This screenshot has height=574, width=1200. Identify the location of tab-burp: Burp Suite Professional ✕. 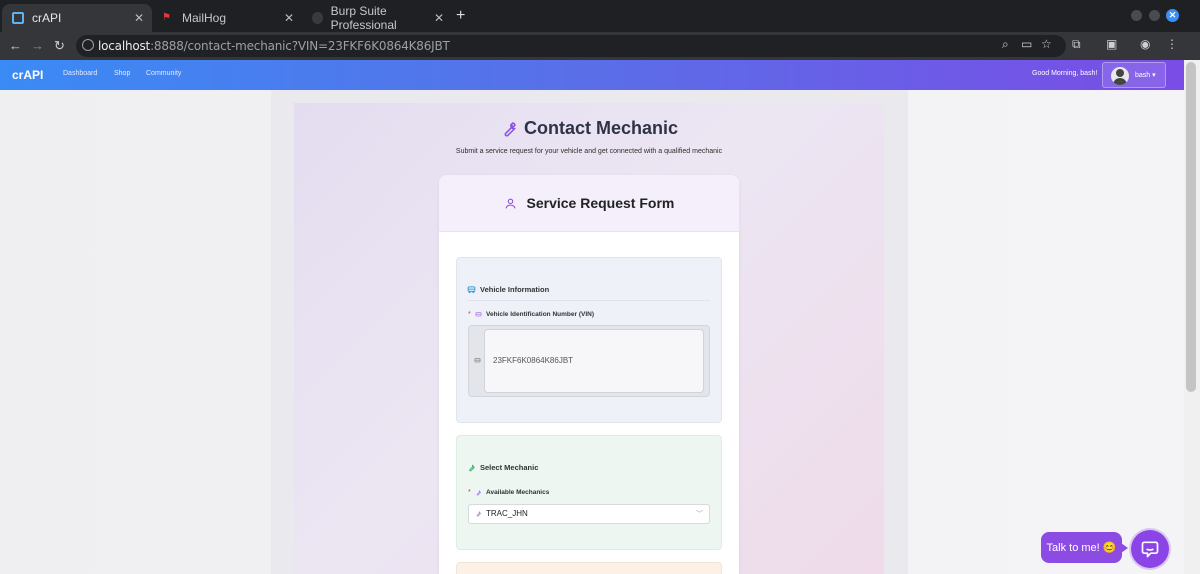
(377, 18).